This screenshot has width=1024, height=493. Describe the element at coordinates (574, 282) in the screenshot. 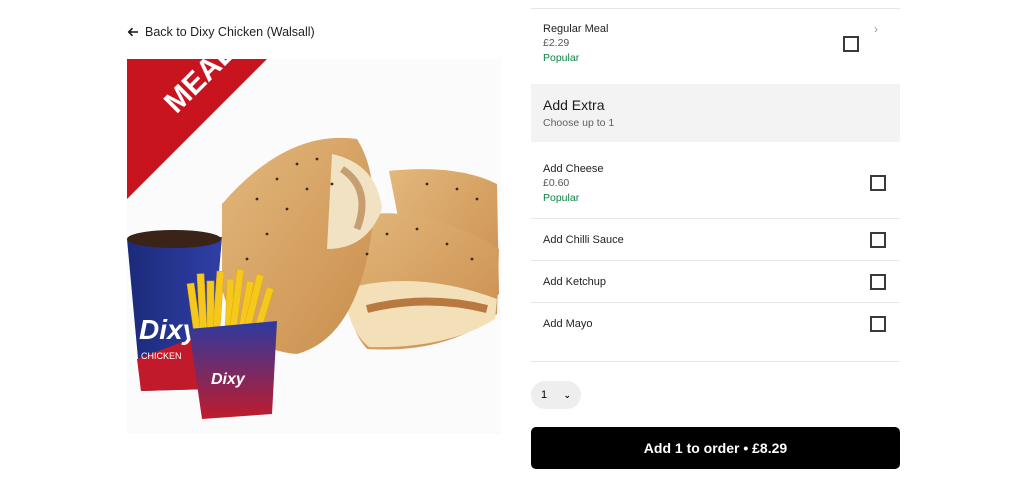

I see `option-name: Add Ketchup` at that location.